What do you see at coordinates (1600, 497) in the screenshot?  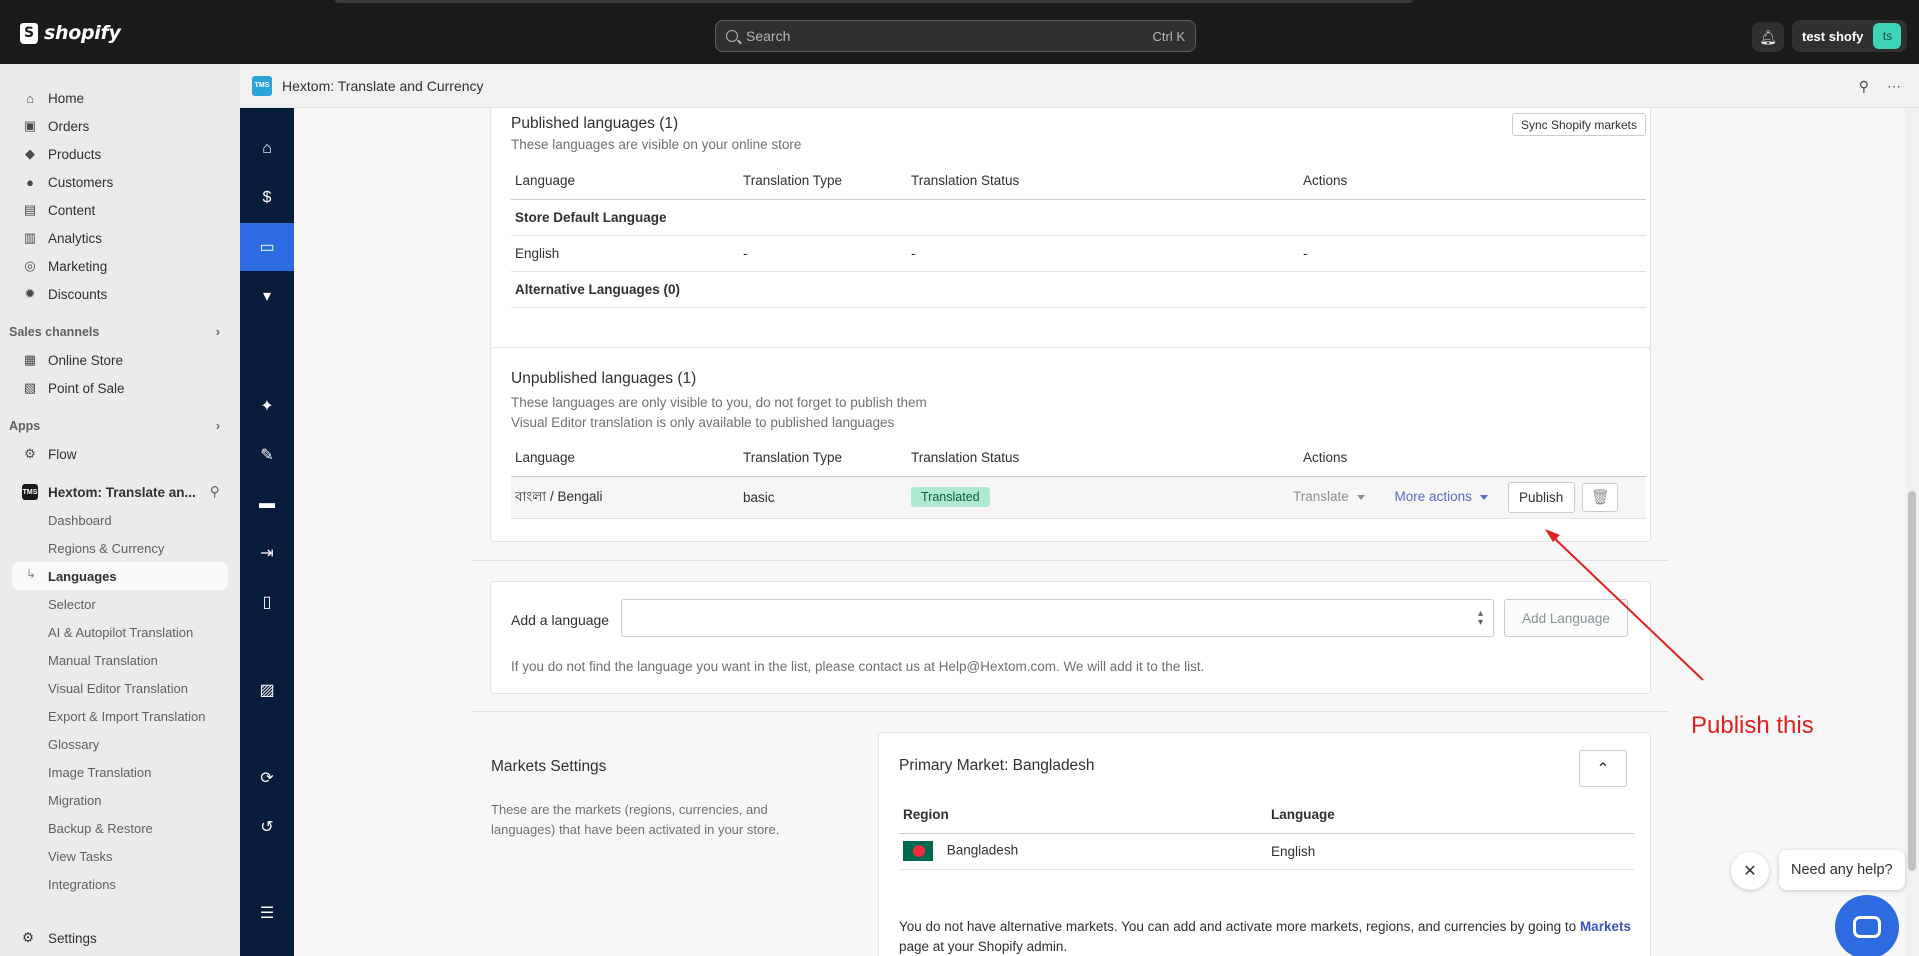 I see `delete-button: 🗑︎` at bounding box center [1600, 497].